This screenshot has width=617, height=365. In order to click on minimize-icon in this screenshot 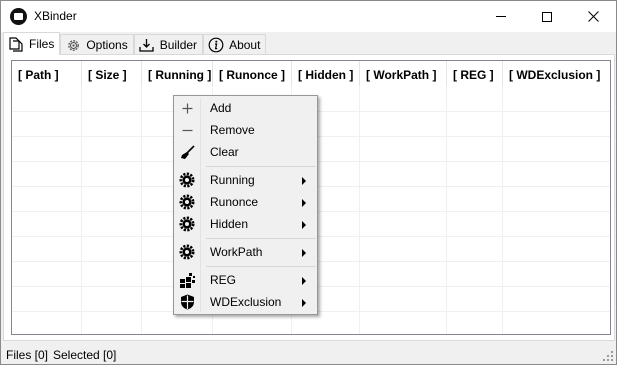, I will do `click(501, 16)`.